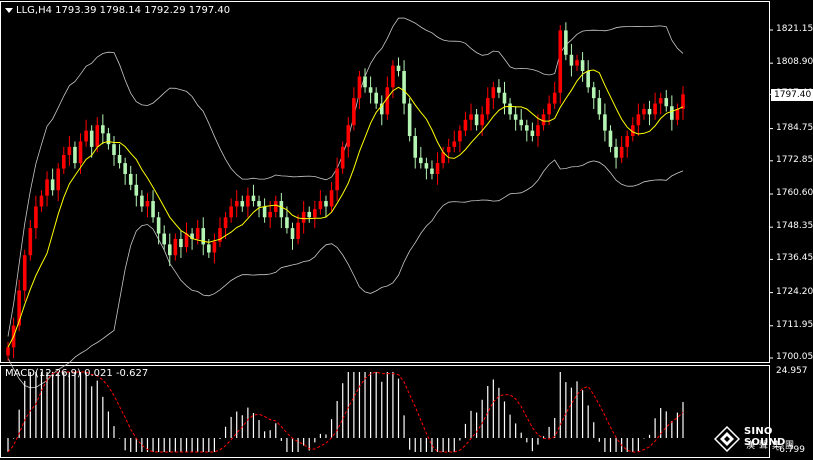 The height and width of the screenshot is (460, 813). Describe the element at coordinates (794, 193) in the screenshot. I see `price-axis-label: 1760.60` at that location.